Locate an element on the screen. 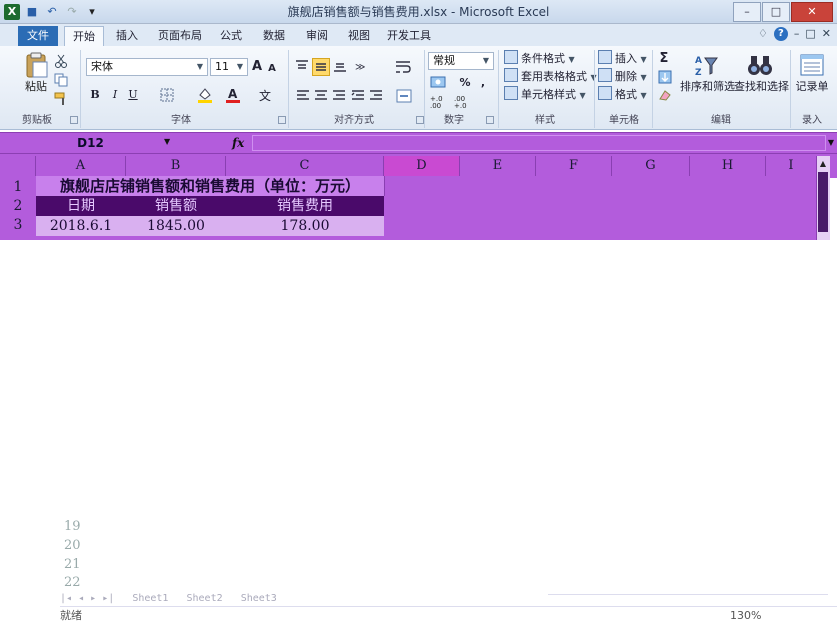 The width and height of the screenshot is (837, 632). align-middle-button is located at coordinates (321, 67).